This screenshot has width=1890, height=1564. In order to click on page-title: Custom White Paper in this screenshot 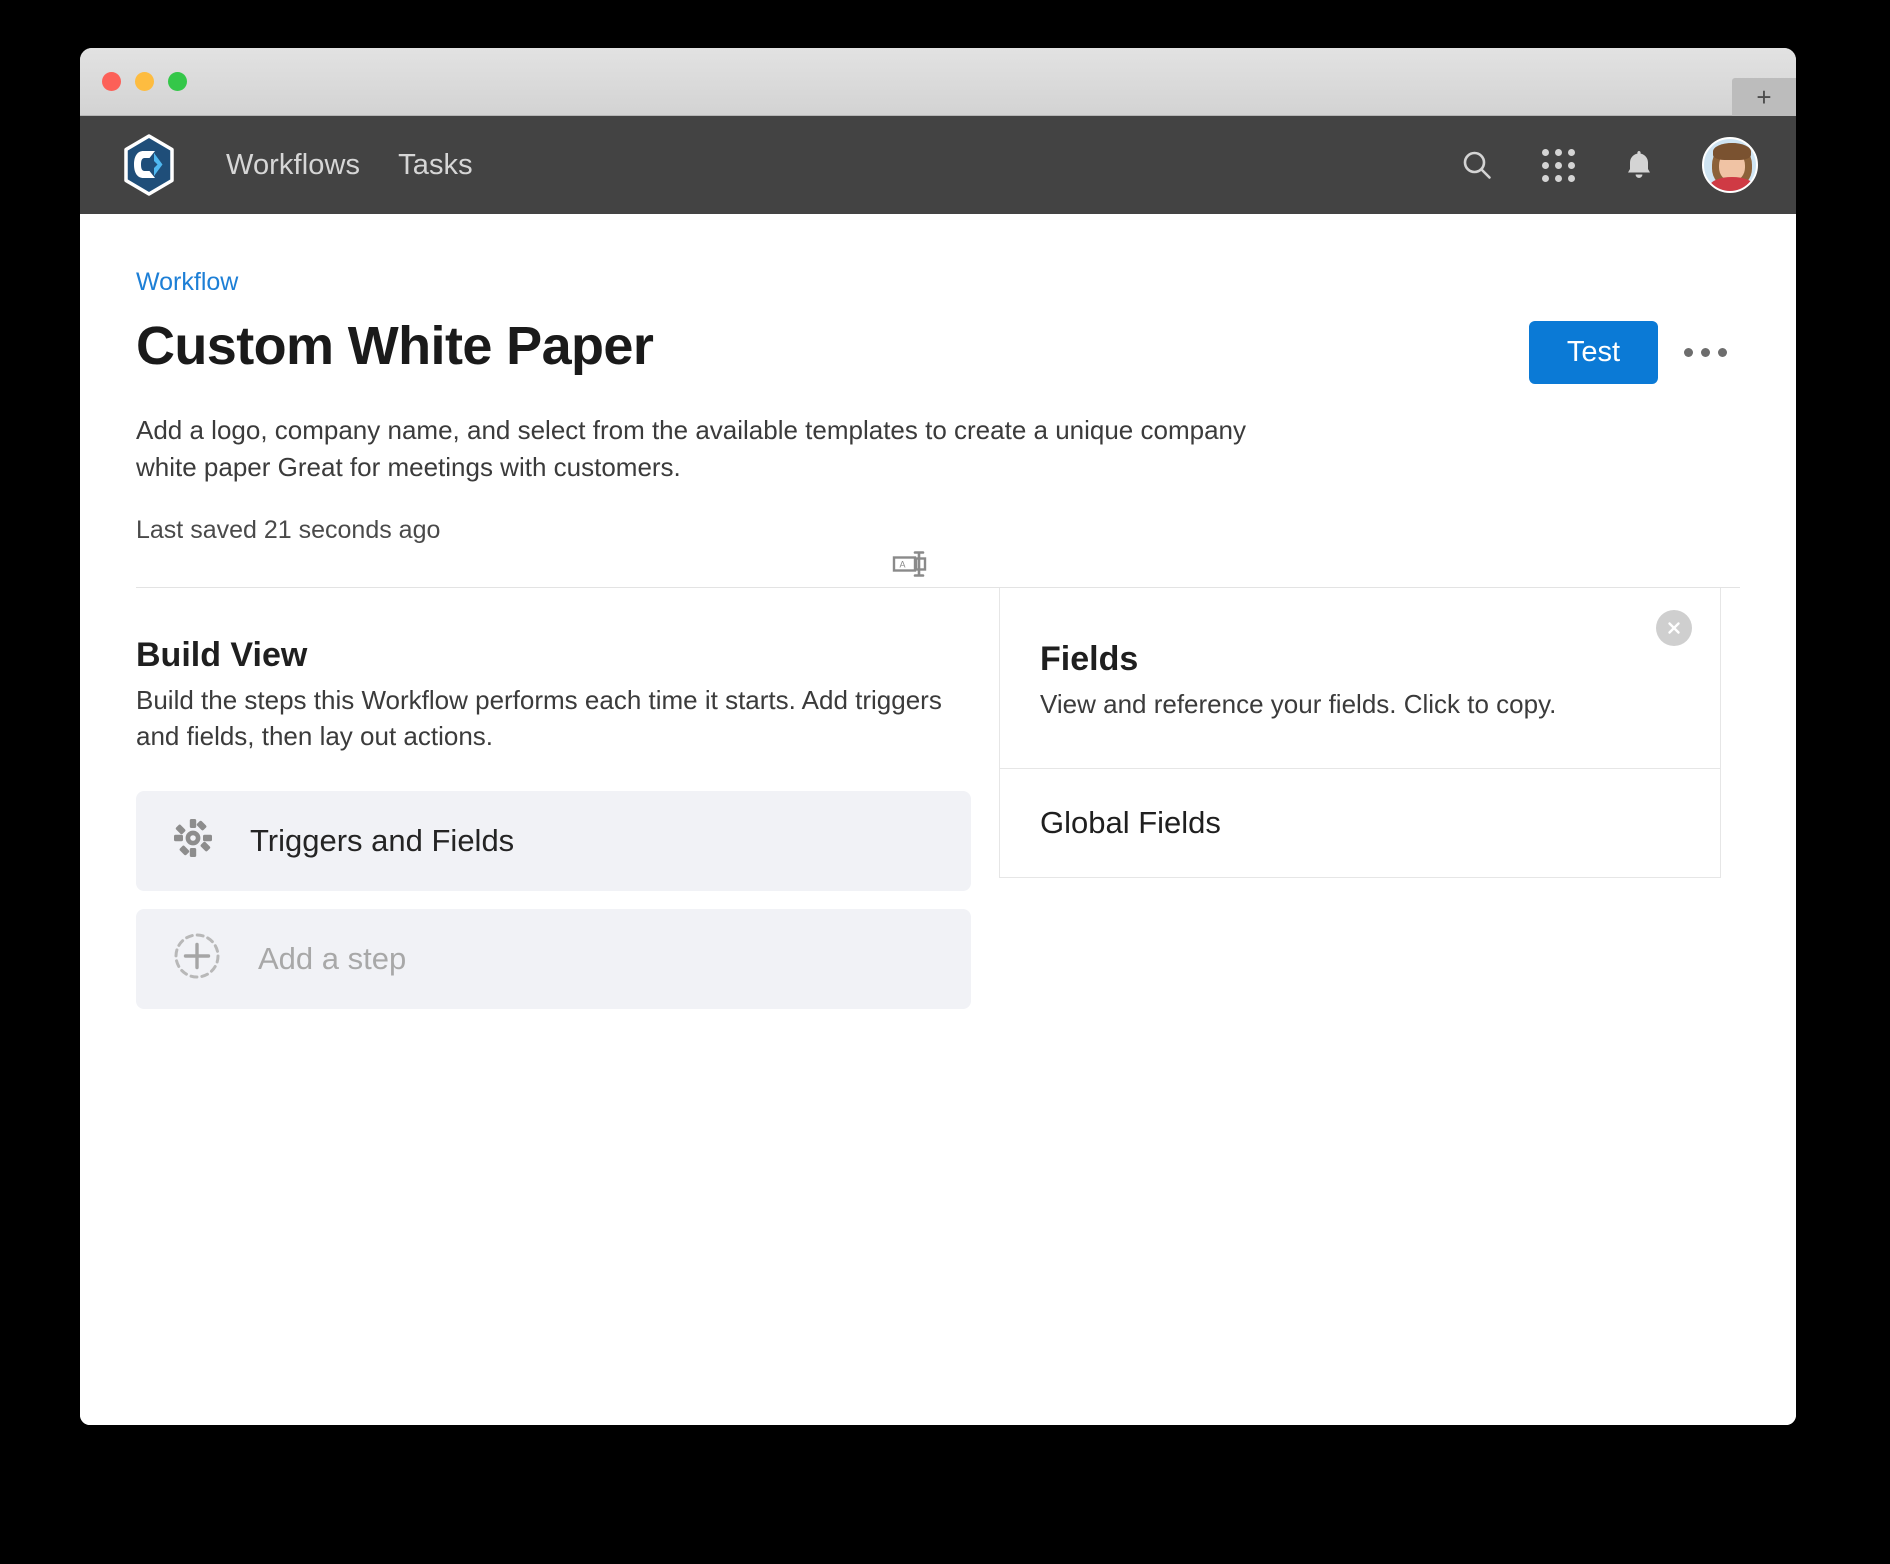, I will do `click(395, 346)`.